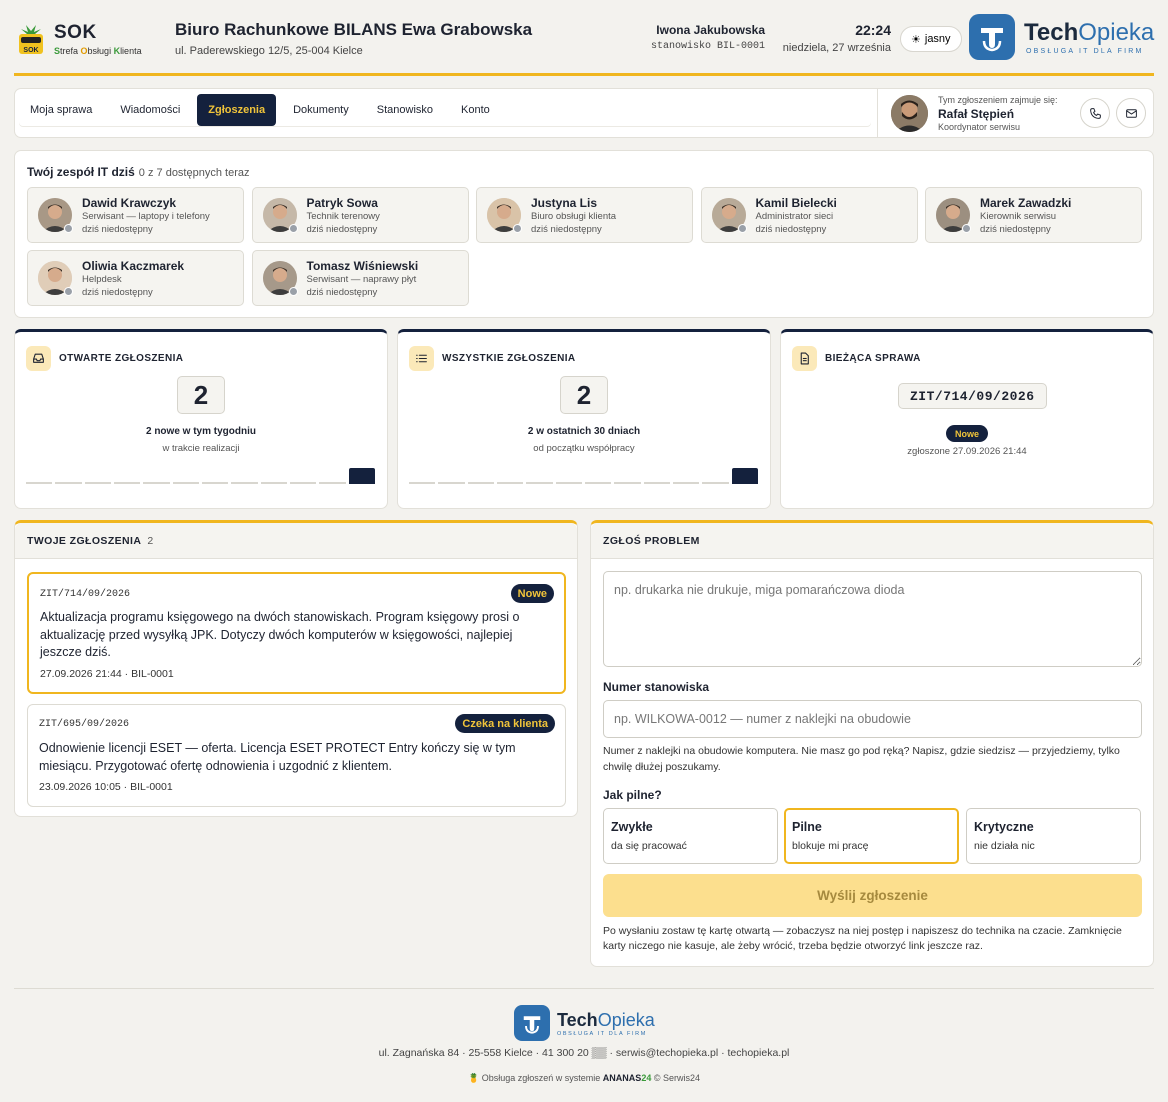  I want to click on member-role: Serwisant — laptopy i telefony, so click(146, 216).